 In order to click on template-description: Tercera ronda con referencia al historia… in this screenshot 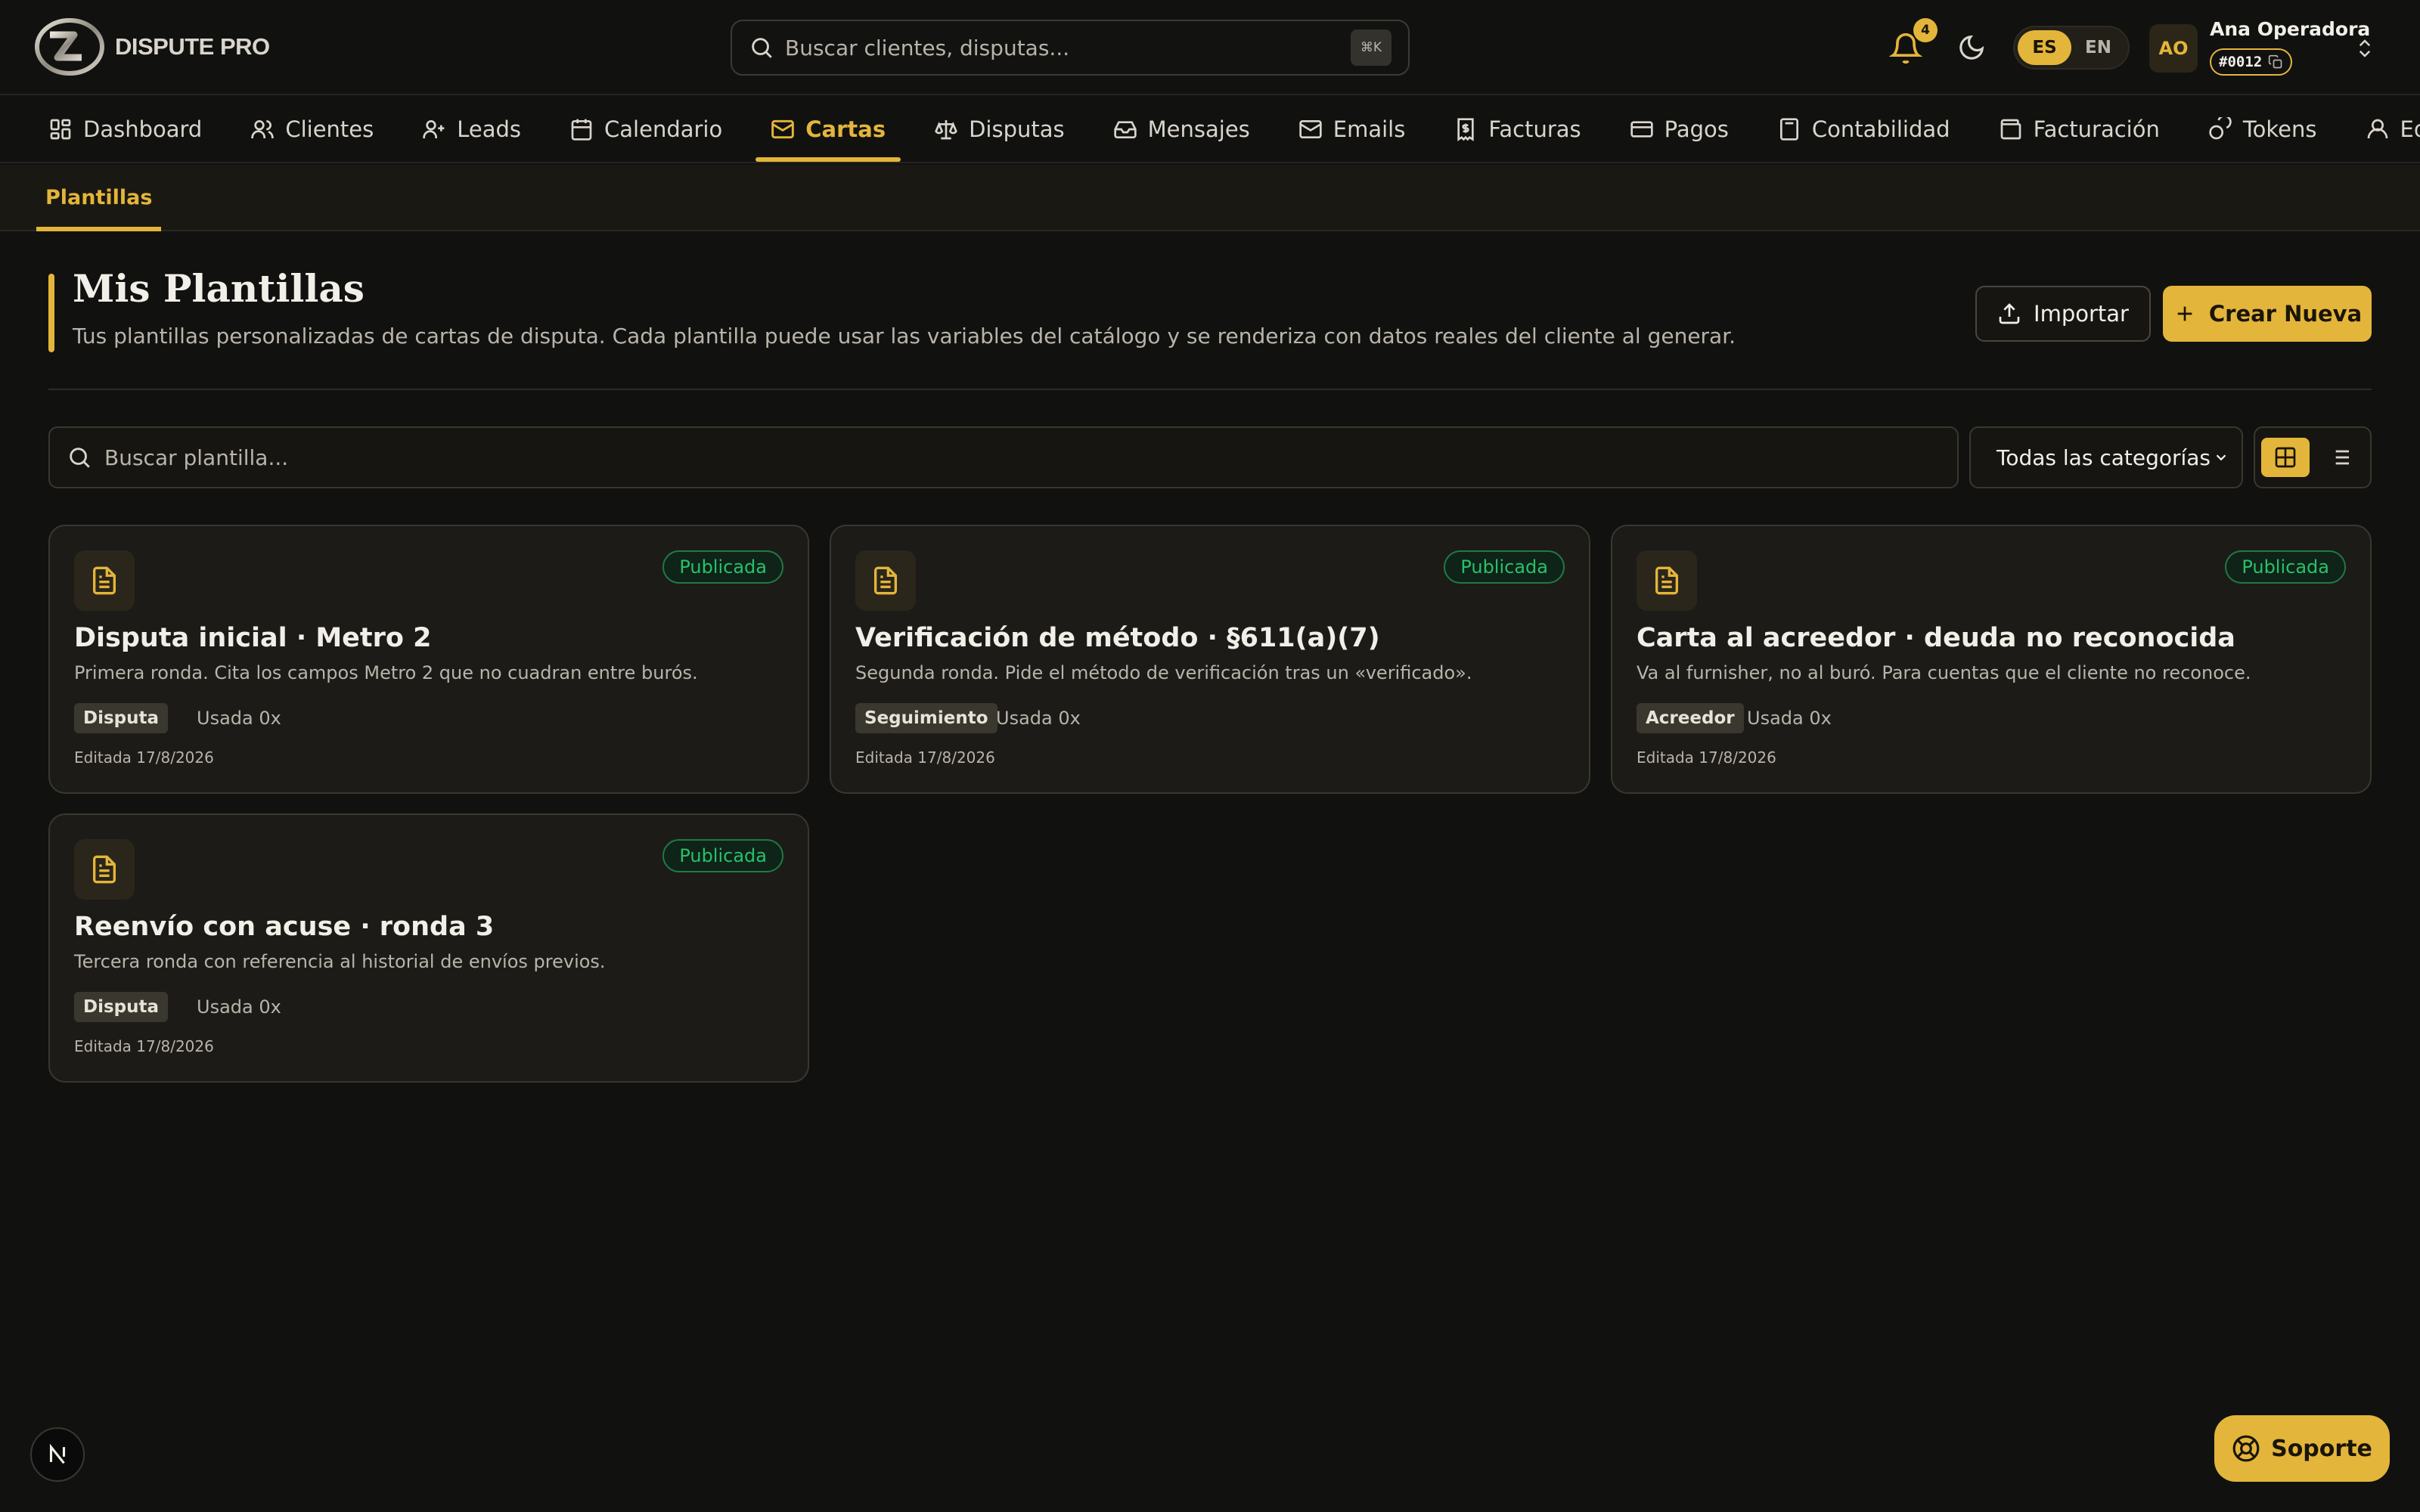, I will do `click(340, 961)`.